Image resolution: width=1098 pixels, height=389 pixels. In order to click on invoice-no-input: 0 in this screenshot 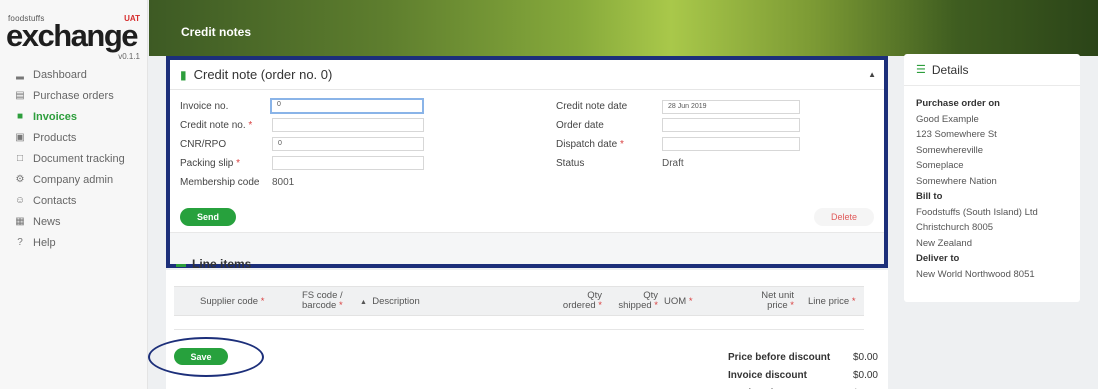, I will do `click(347, 106)`.